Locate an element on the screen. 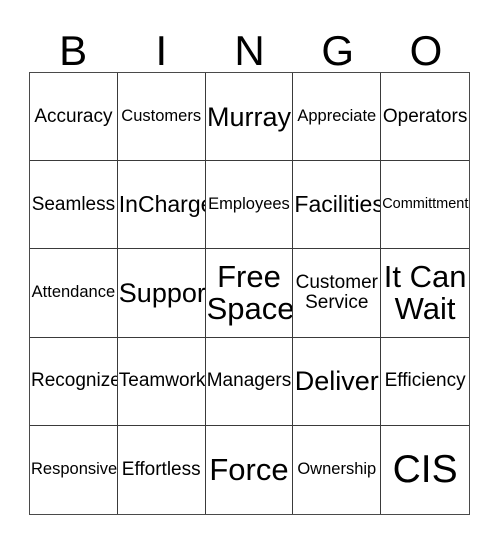 The height and width of the screenshot is (544, 500). bingo-cell-i5: Effortless is located at coordinates (161, 469).